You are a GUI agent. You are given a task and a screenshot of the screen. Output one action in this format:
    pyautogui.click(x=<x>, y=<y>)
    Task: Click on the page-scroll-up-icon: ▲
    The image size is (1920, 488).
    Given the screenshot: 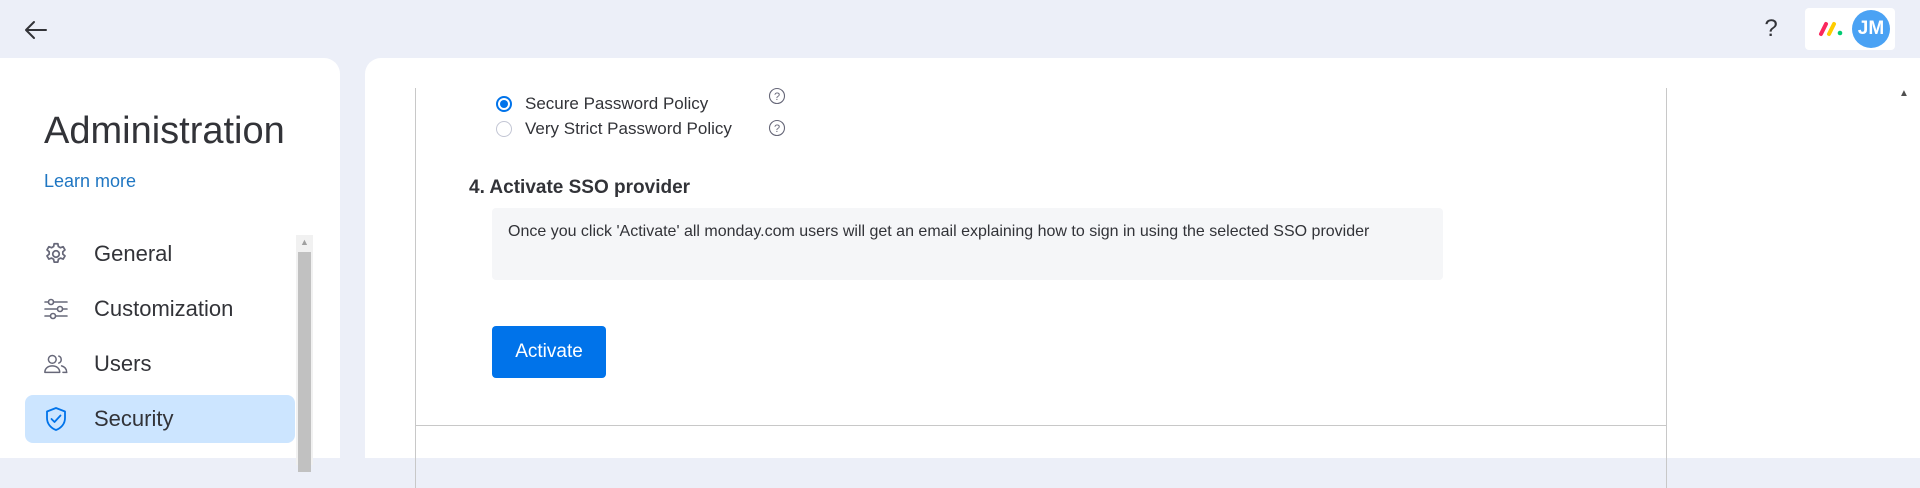 What is the action you would take?
    pyautogui.click(x=1904, y=94)
    